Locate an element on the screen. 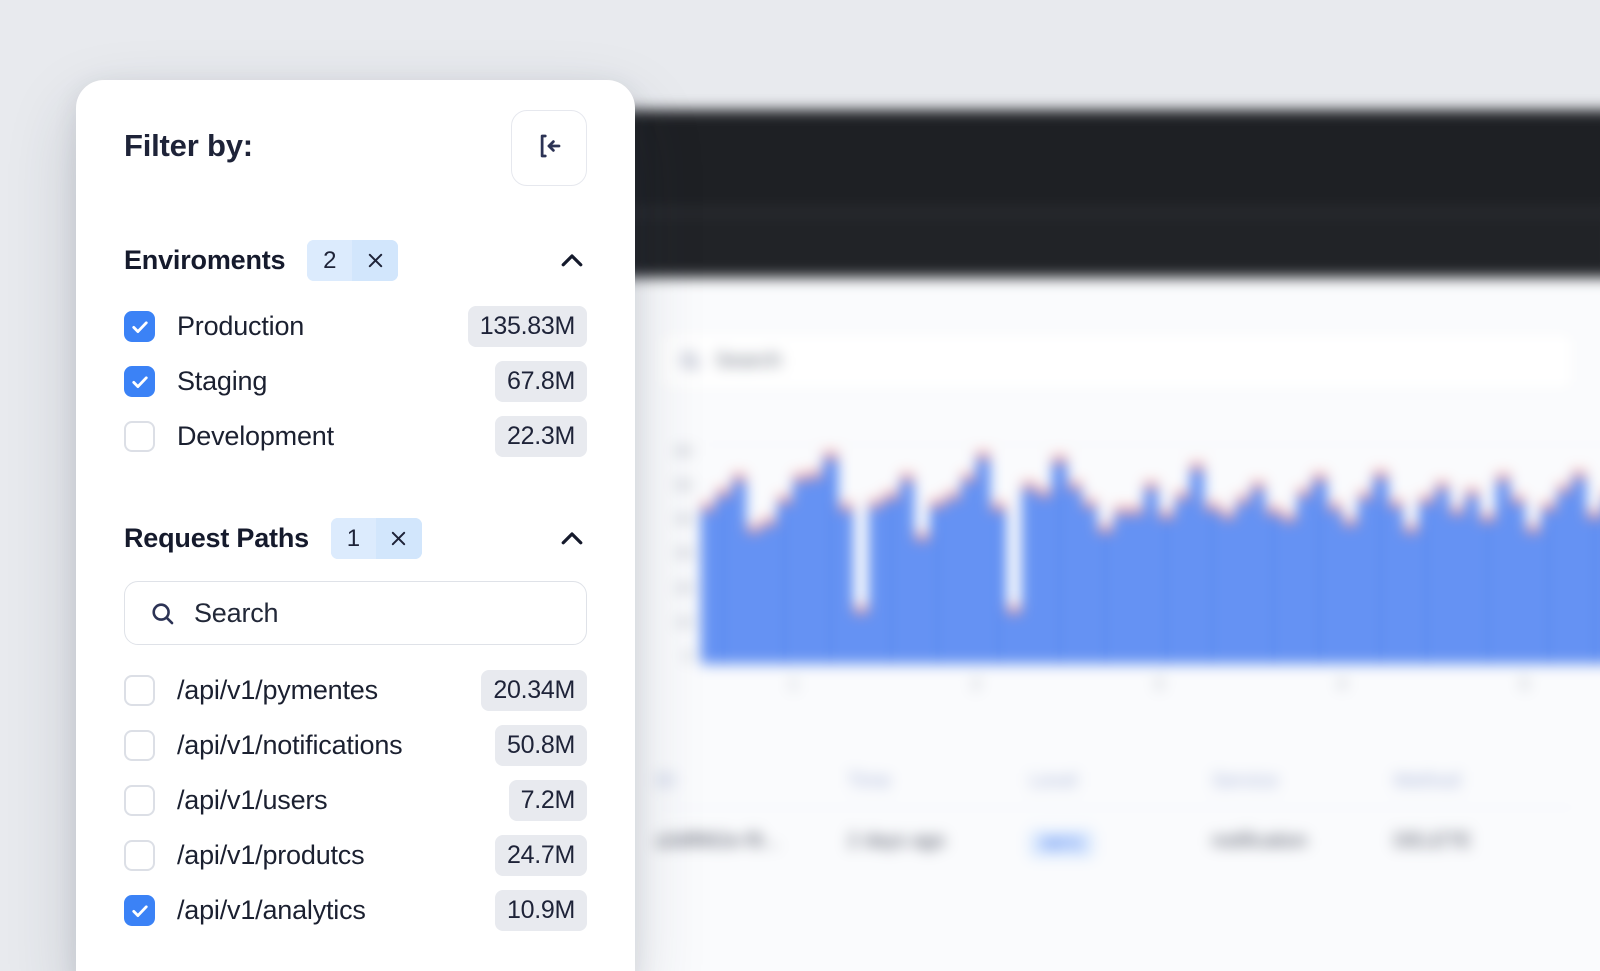 The height and width of the screenshot is (971, 1600). table-cell-method: DELETE is located at coordinates (1432, 841).